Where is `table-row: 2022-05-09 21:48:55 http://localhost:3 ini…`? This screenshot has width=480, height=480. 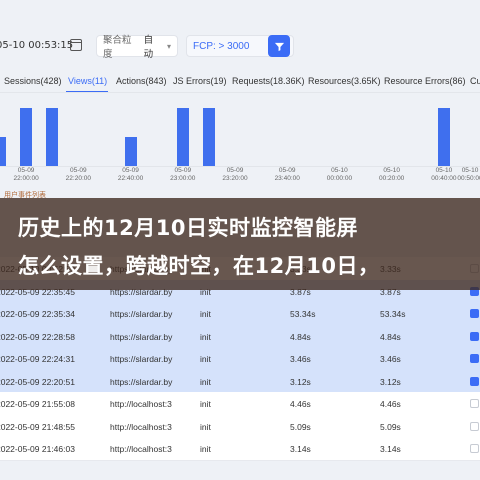 table-row: 2022-05-09 21:48:55 http://localhost:3 ini… is located at coordinates (240, 425).